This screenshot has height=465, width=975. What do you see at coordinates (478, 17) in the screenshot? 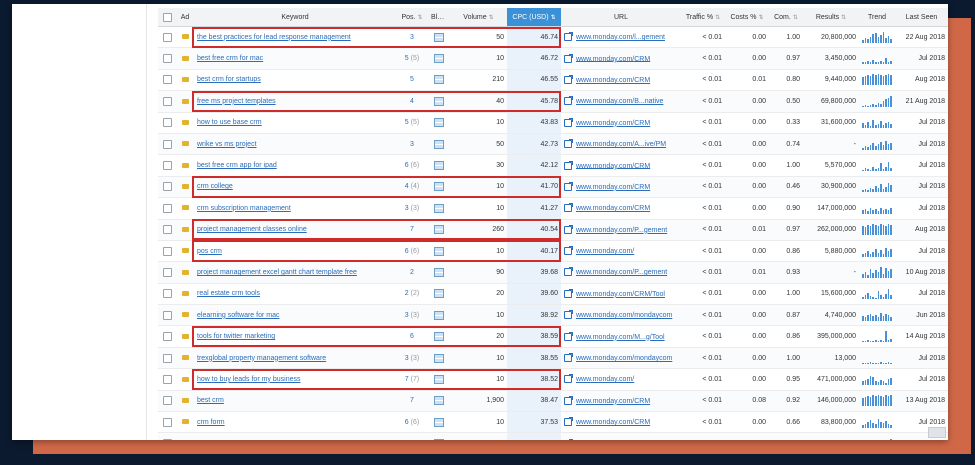
I see `col-volume: Volume ⇅` at bounding box center [478, 17].